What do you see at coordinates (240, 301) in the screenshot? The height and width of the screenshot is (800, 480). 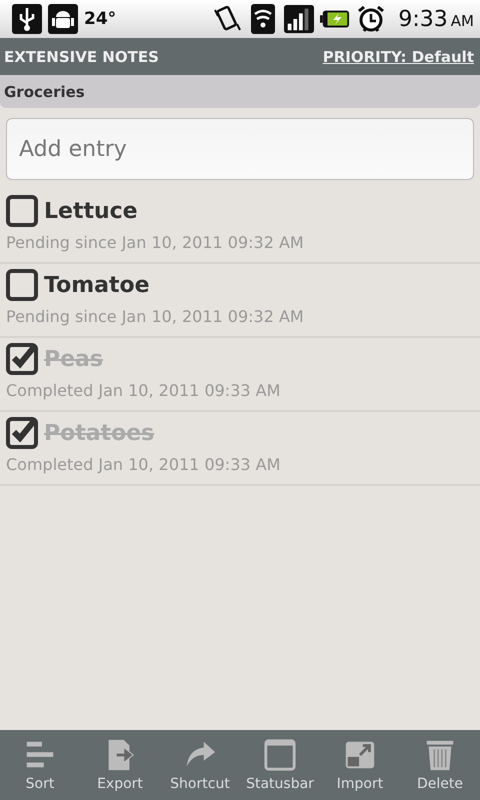 I see `list-item: Tomatoe Pending since Jan 10, 2011 09:32 AM` at bounding box center [240, 301].